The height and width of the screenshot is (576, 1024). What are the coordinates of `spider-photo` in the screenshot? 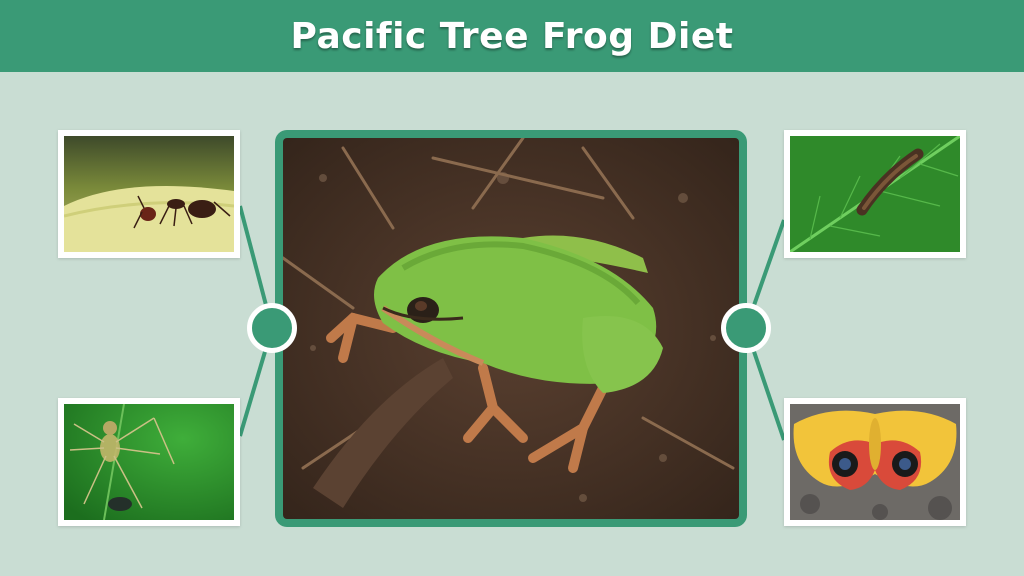 It's located at (149, 462).